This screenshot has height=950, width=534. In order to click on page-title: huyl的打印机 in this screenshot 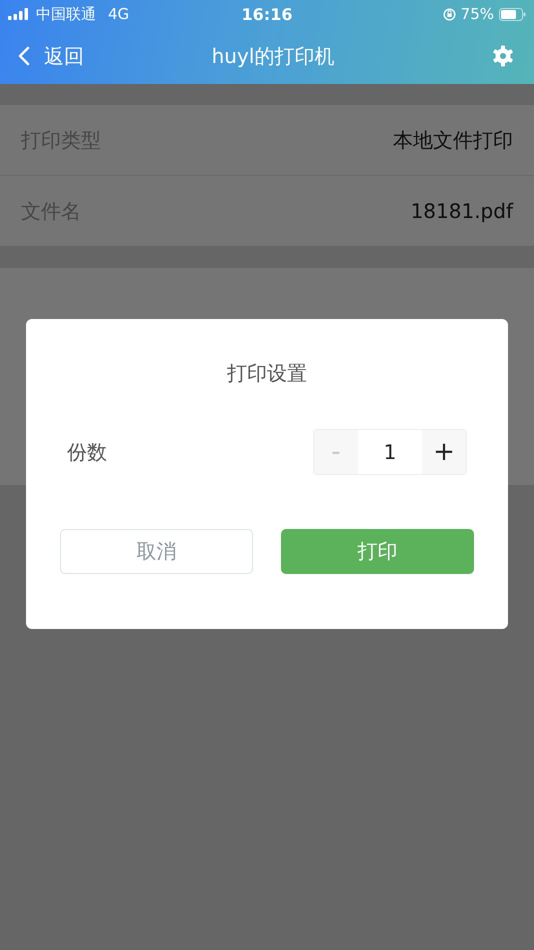, I will do `click(273, 56)`.